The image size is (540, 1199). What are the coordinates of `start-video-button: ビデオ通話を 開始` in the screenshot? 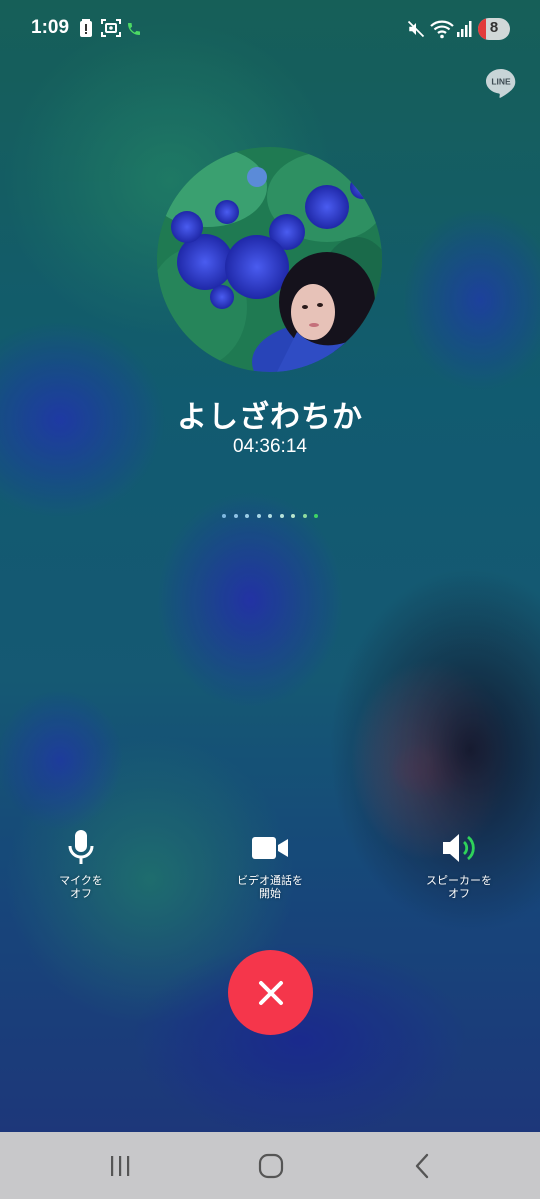 It's located at (270, 864).